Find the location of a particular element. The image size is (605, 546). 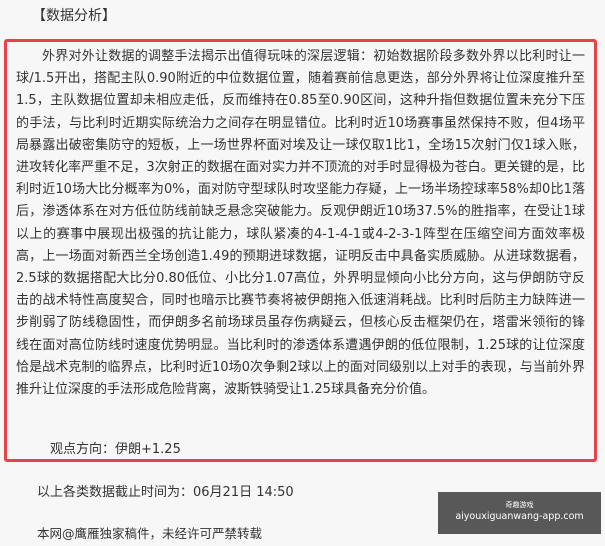

view-direction-label: 观点方向：伊朗+1.25 is located at coordinates (115, 449).